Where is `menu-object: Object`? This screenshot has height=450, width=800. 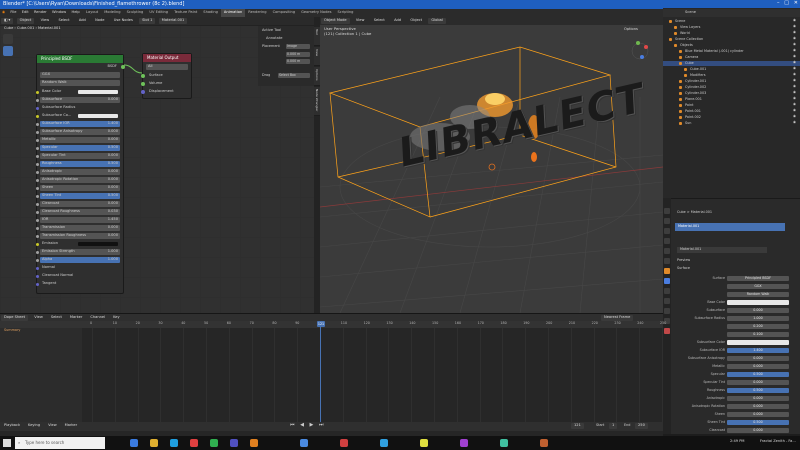 menu-object: Object is located at coordinates (416, 21).